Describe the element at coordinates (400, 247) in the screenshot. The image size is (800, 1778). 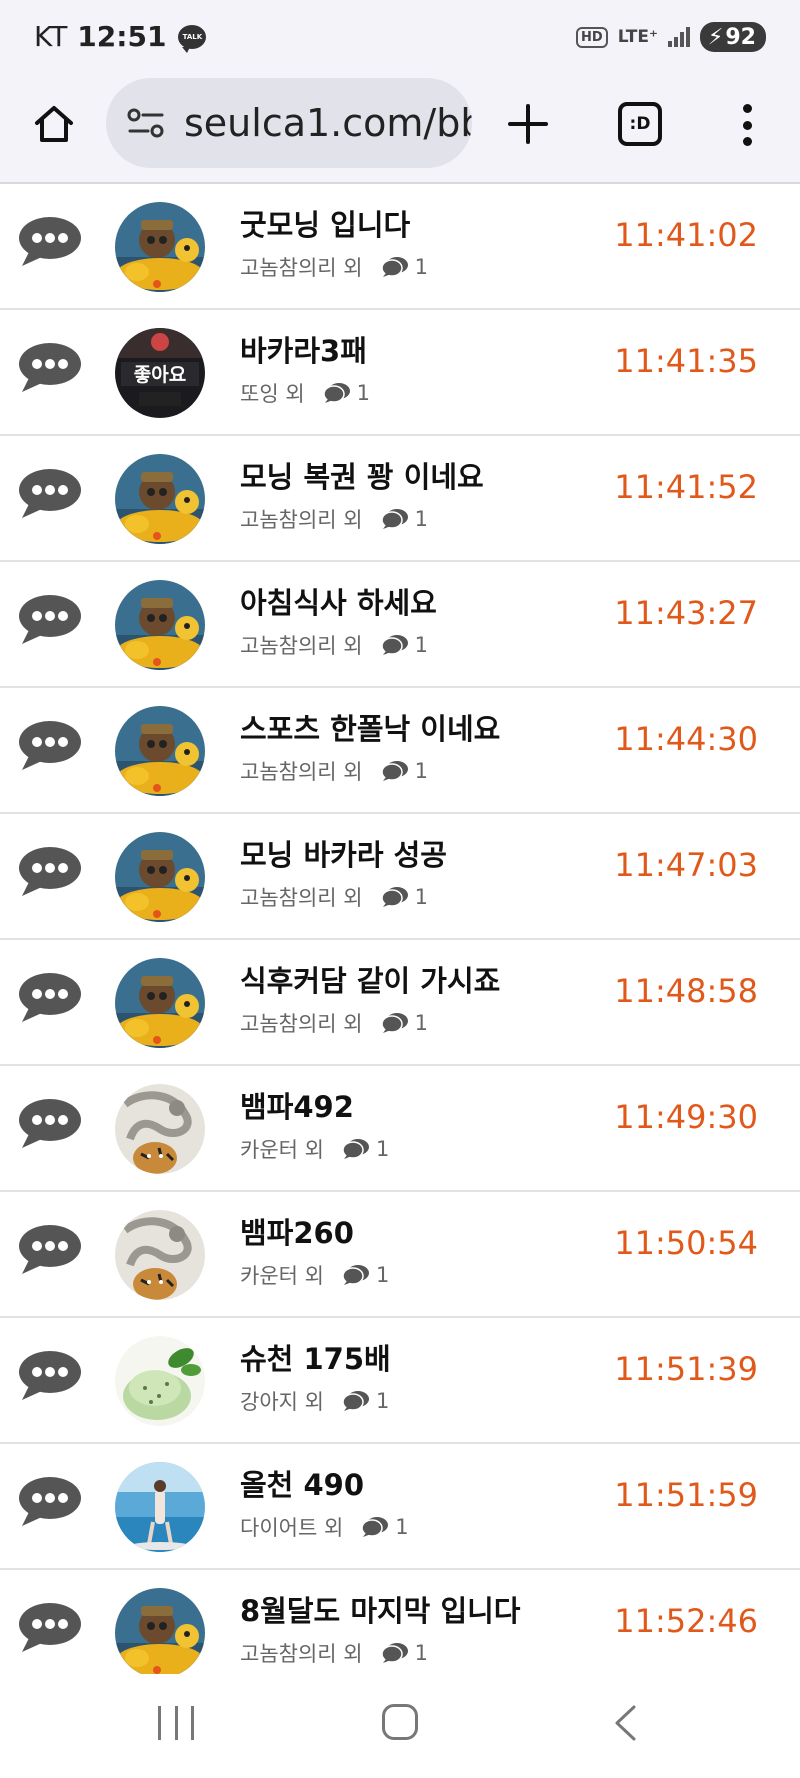
I see `post-list-item: 굿모닝 입니다 고놈참의리 외 1 11:41:02` at that location.